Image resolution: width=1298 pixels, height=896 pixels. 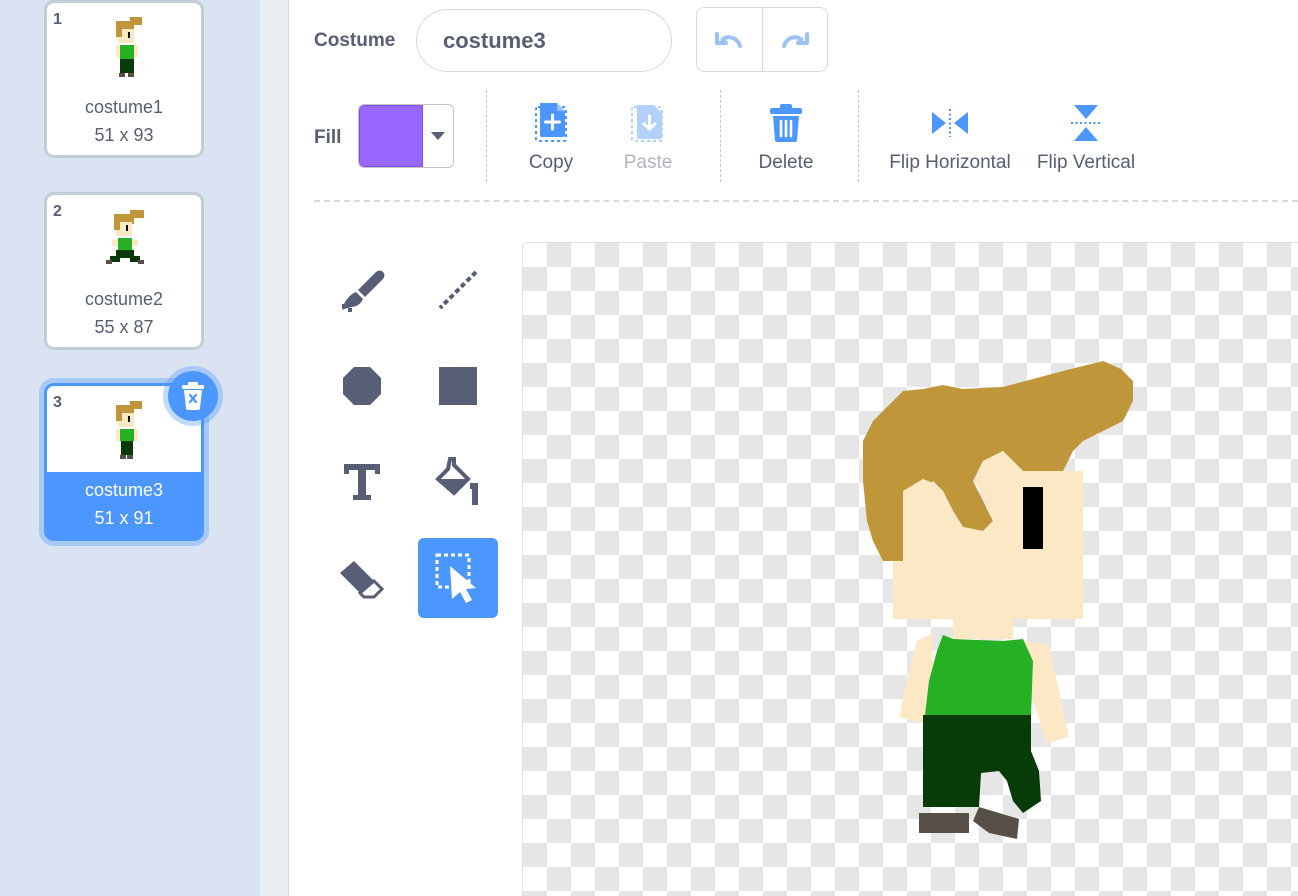 I want to click on text-icon, so click(x=362, y=482).